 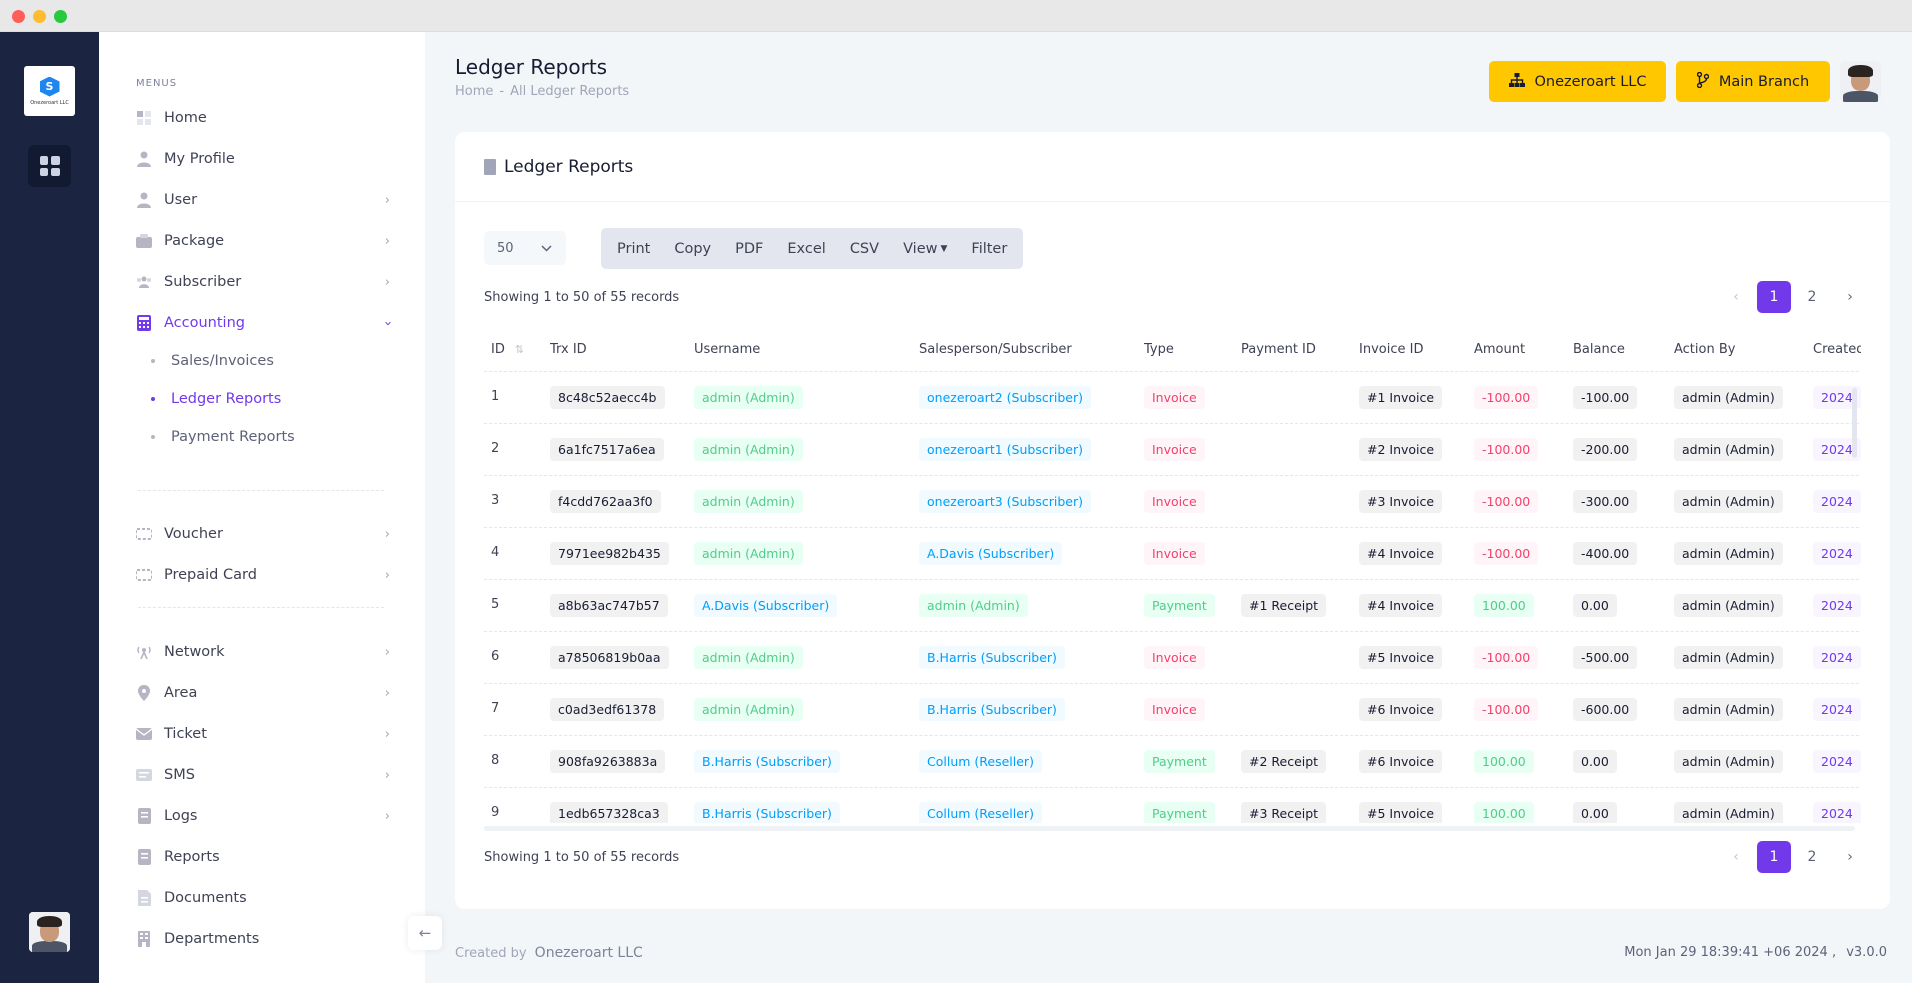 What do you see at coordinates (1172, 167) in the screenshot?
I see `card-header: Ledger Reports` at bounding box center [1172, 167].